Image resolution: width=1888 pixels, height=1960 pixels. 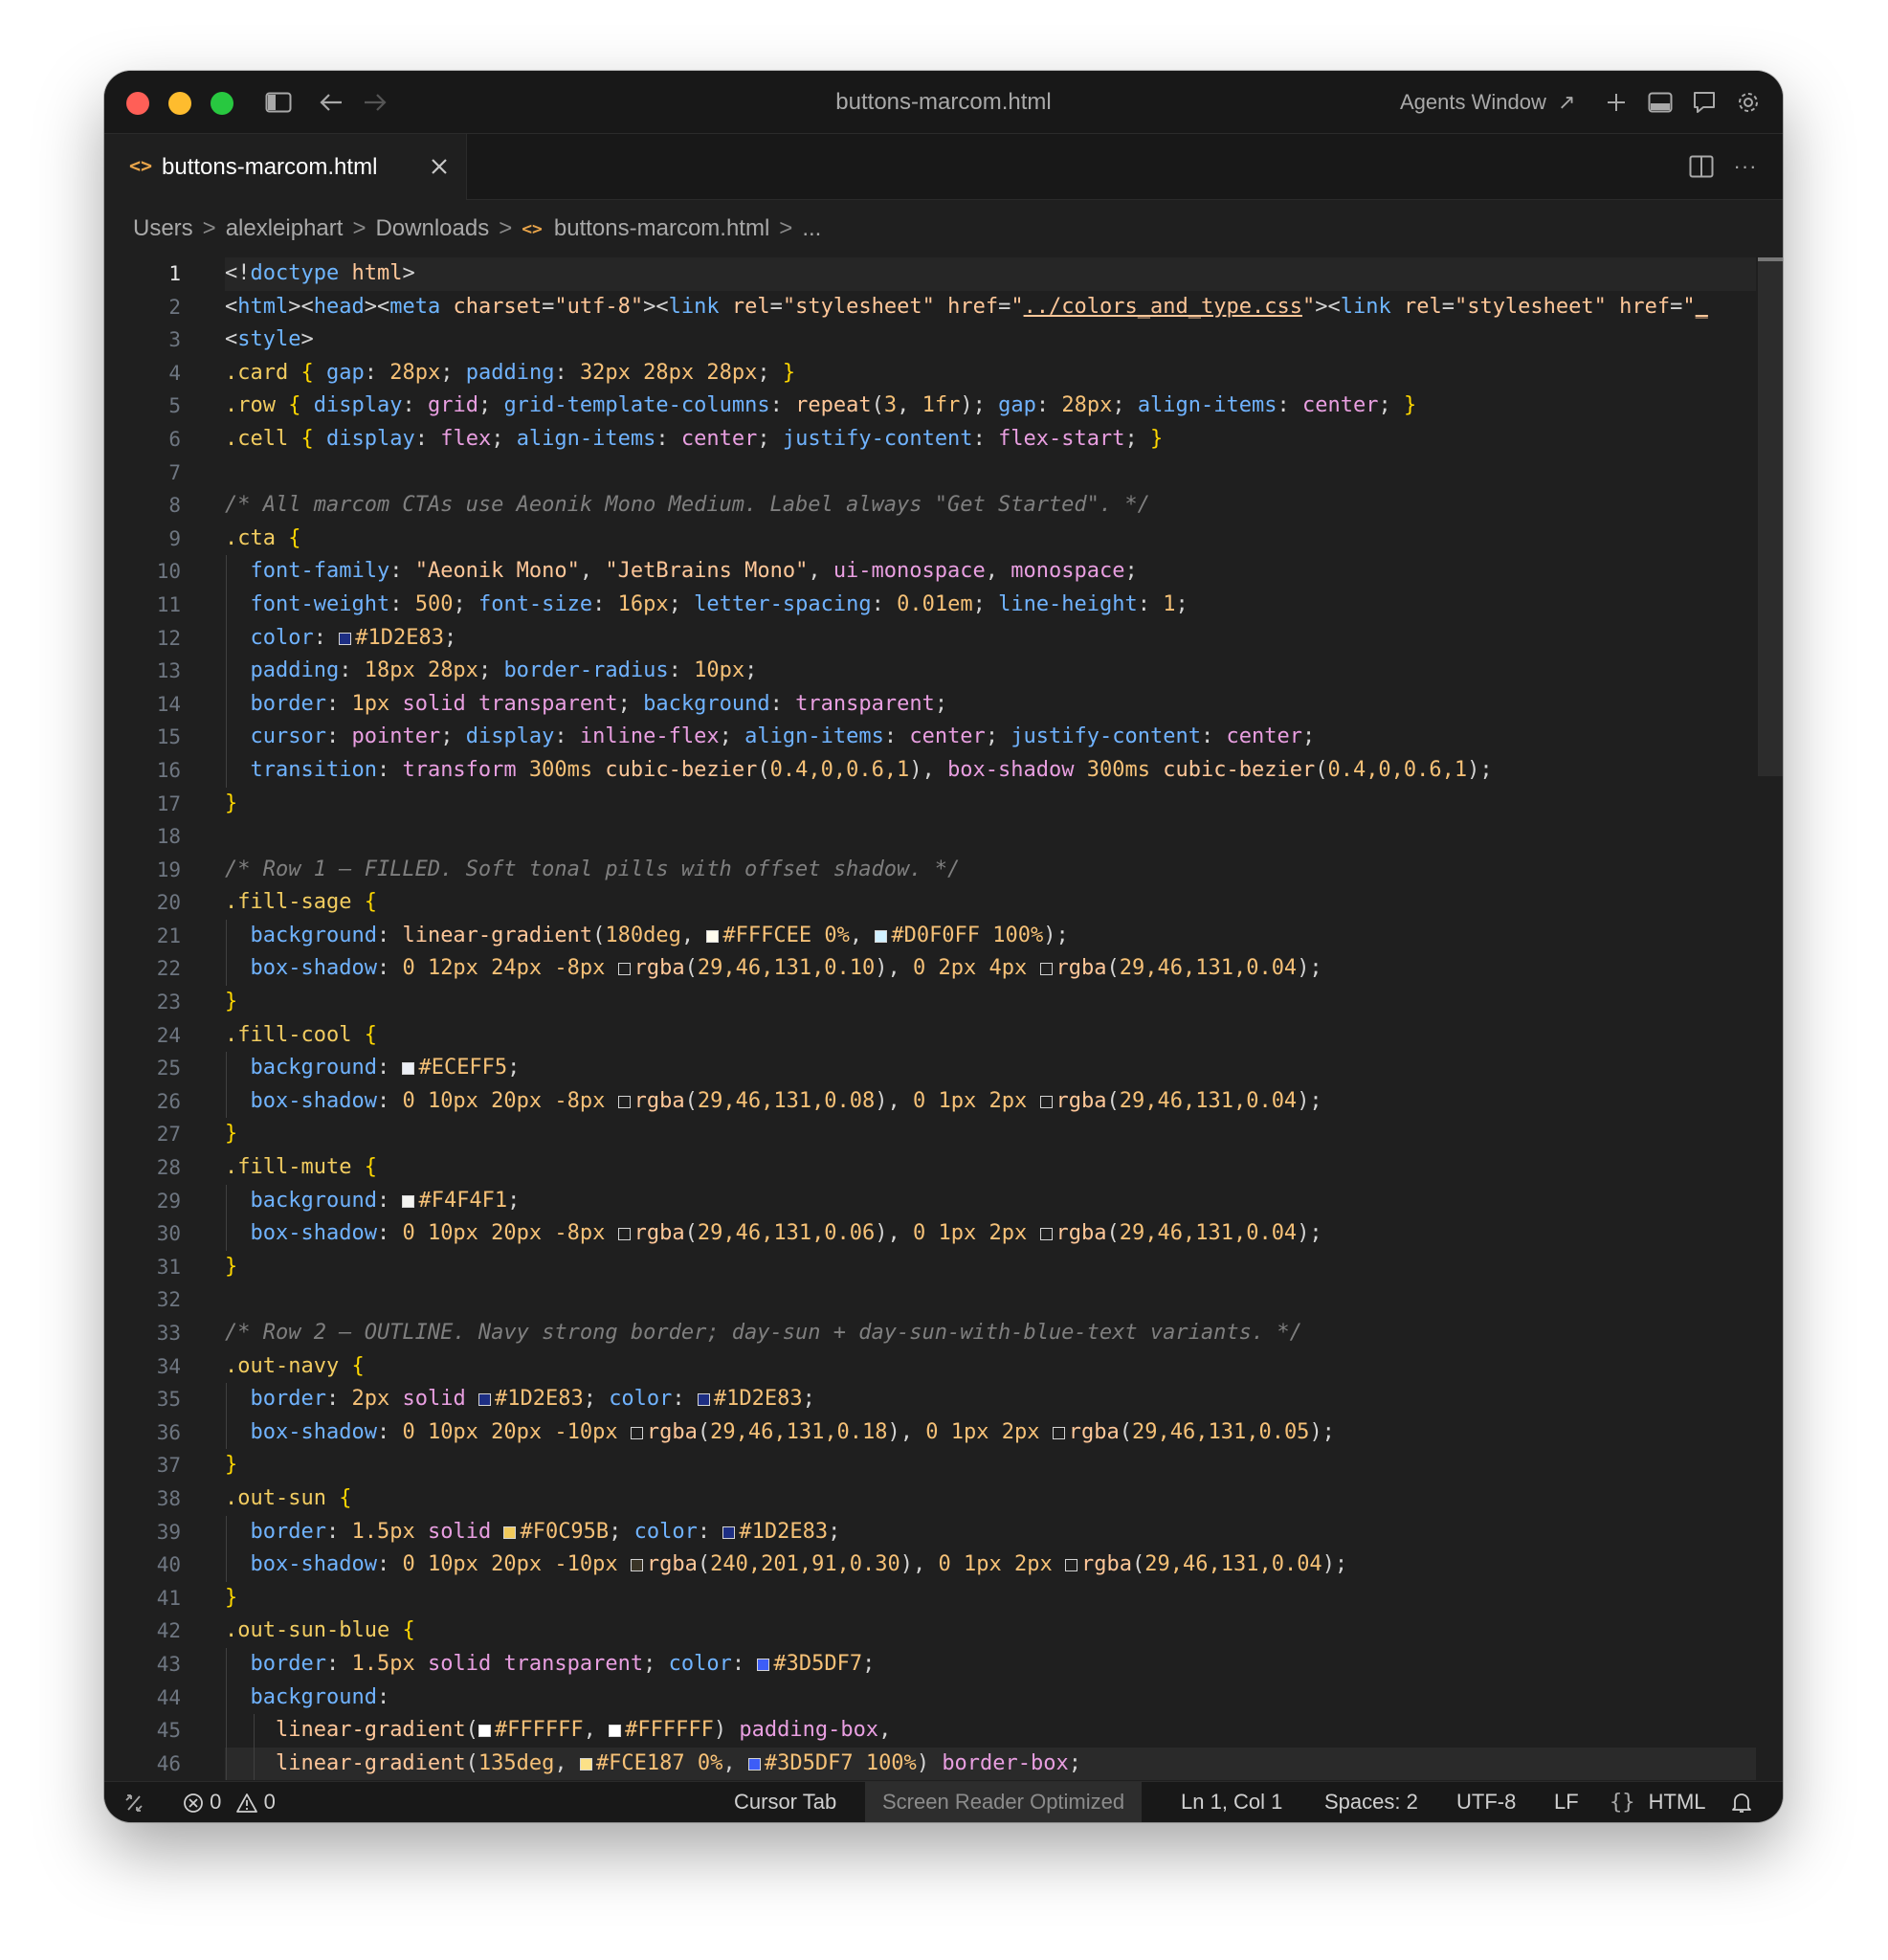 I want to click on new-icon, so click(x=1616, y=102).